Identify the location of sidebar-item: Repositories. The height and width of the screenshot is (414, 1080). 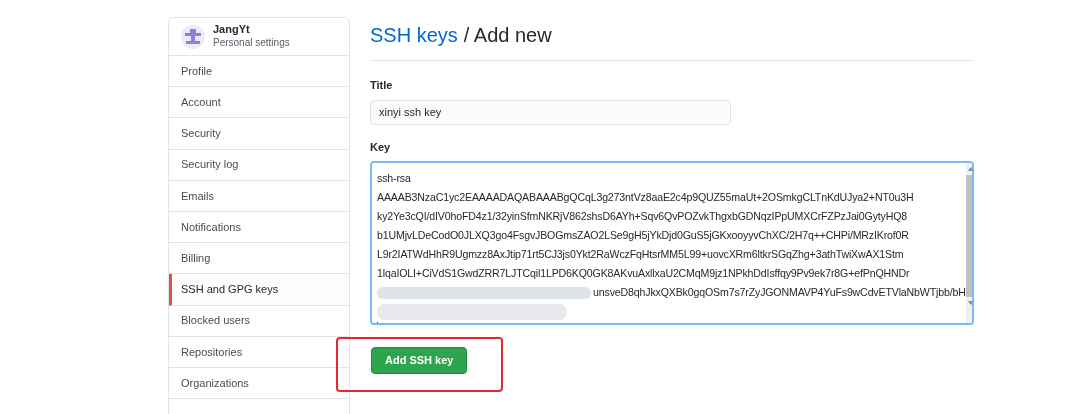
(259, 352).